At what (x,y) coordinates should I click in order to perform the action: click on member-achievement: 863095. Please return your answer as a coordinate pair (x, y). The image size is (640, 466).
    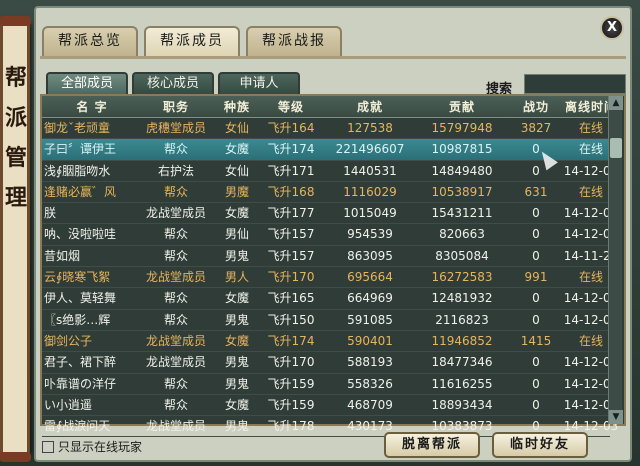
    Looking at the image, I should click on (370, 255).